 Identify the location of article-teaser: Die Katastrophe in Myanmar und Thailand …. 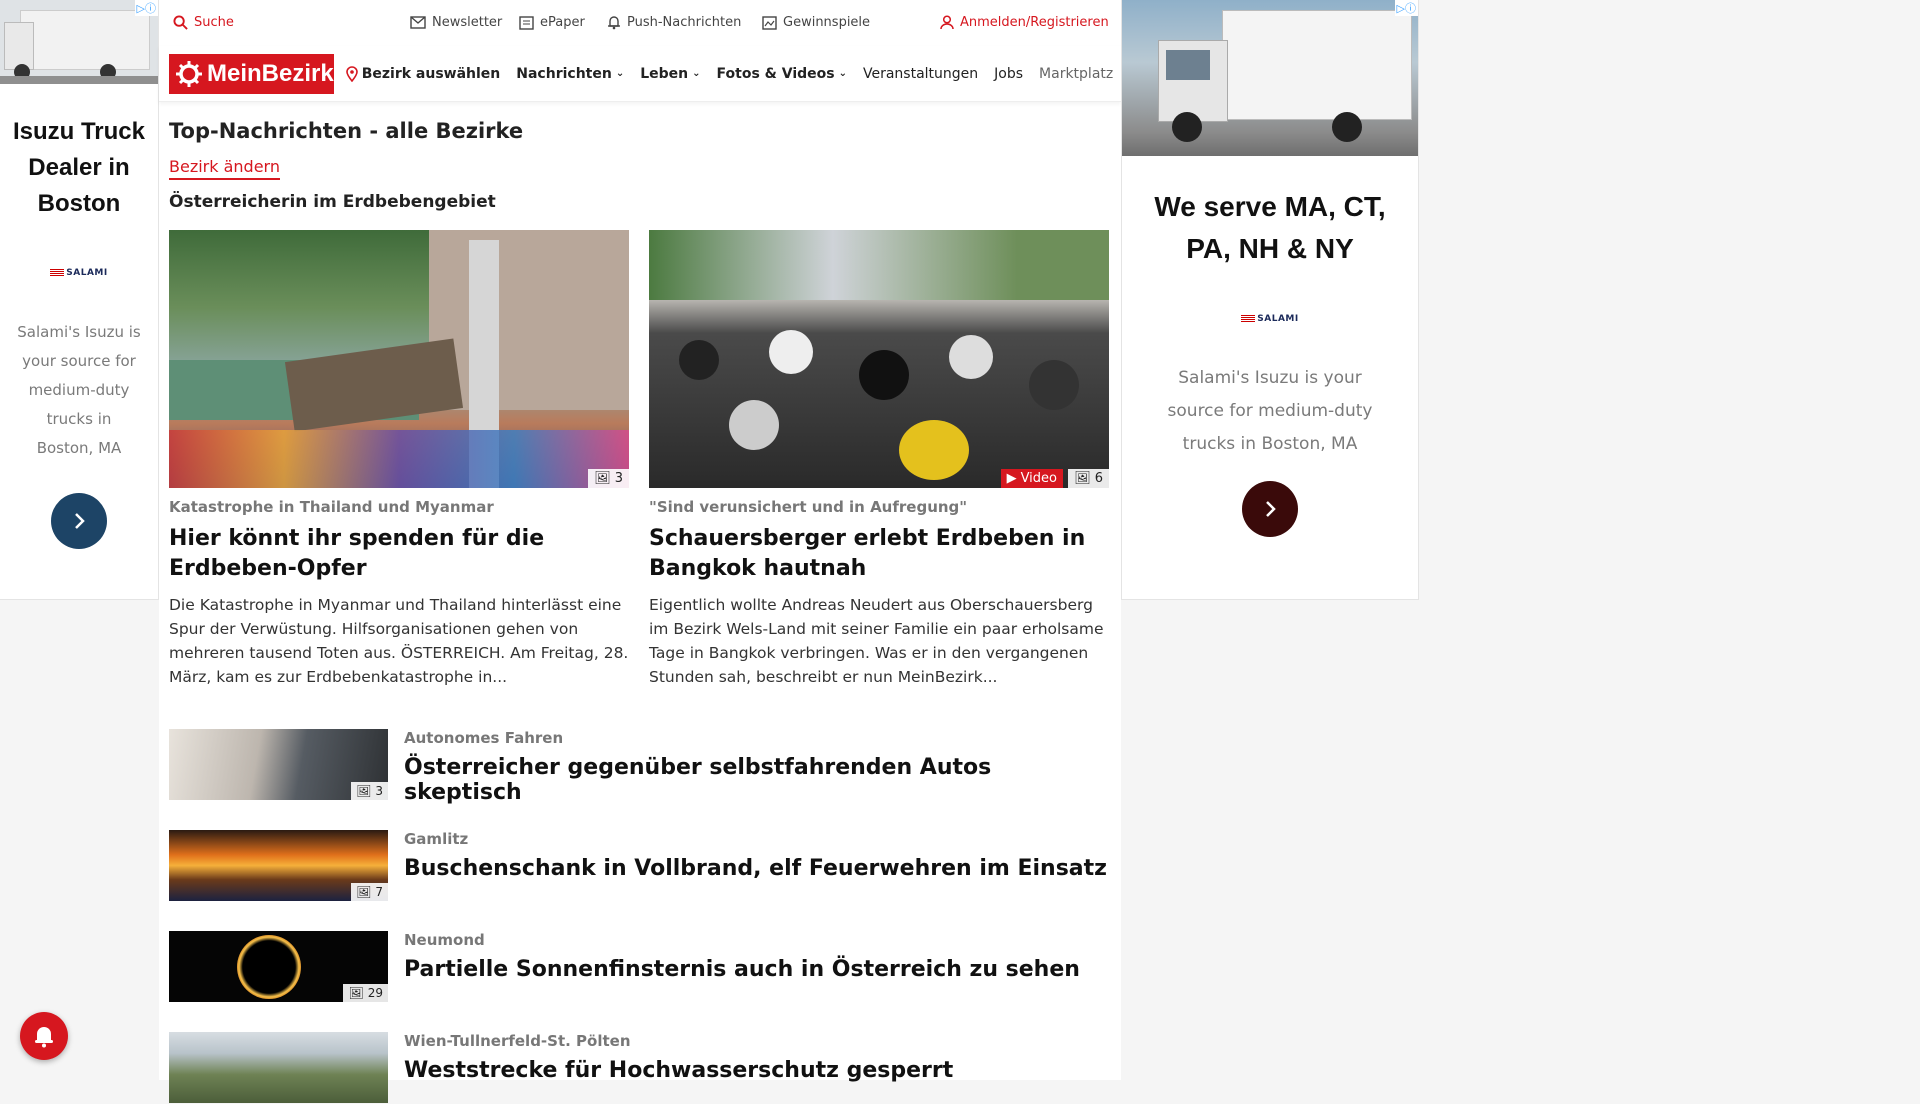
(399, 641).